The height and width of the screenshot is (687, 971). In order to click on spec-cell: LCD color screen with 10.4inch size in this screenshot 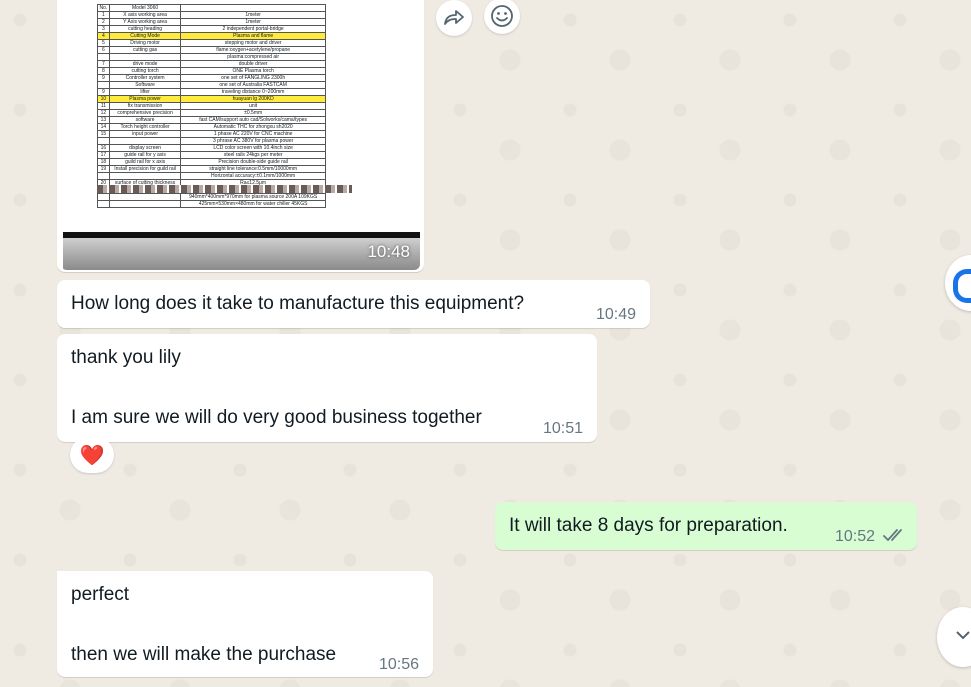, I will do `click(253, 148)`.